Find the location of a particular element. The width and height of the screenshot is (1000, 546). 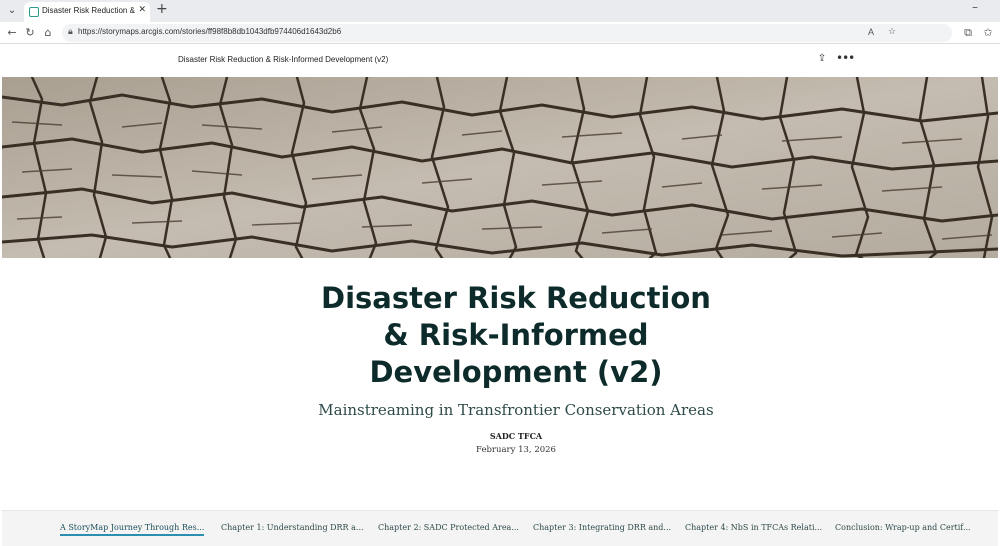

more-icon: ••• is located at coordinates (845, 58).